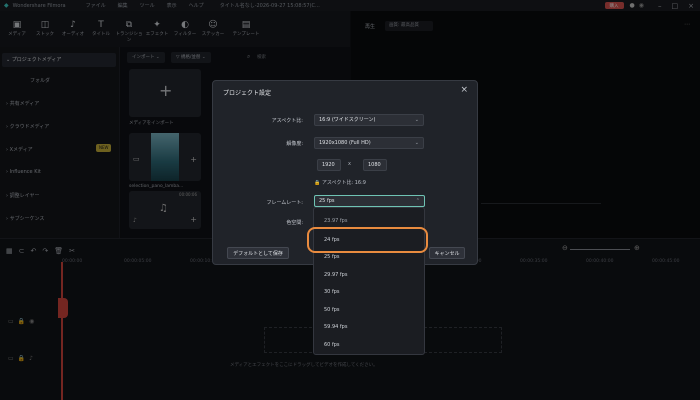 The width and height of the screenshot is (700, 400). Describe the element at coordinates (247, 93) in the screenshot. I see `dialog-title: プロジェクト設定` at that location.